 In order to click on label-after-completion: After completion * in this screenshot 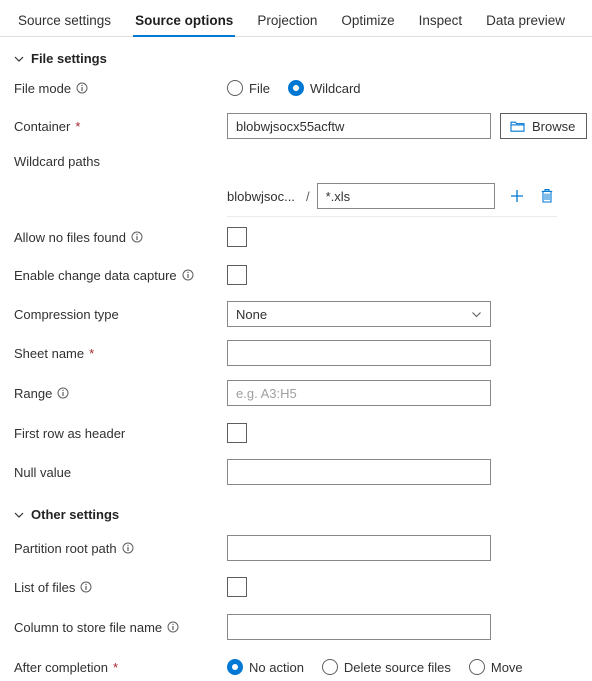, I will do `click(120, 667)`.